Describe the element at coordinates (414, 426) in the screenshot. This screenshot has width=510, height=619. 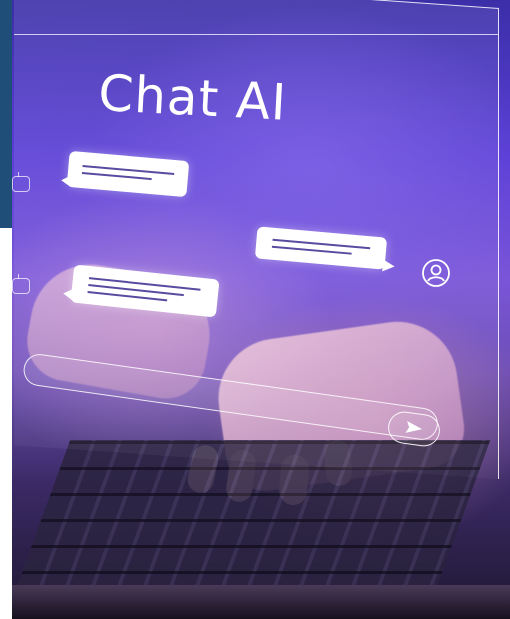
I see `send-icon` at that location.